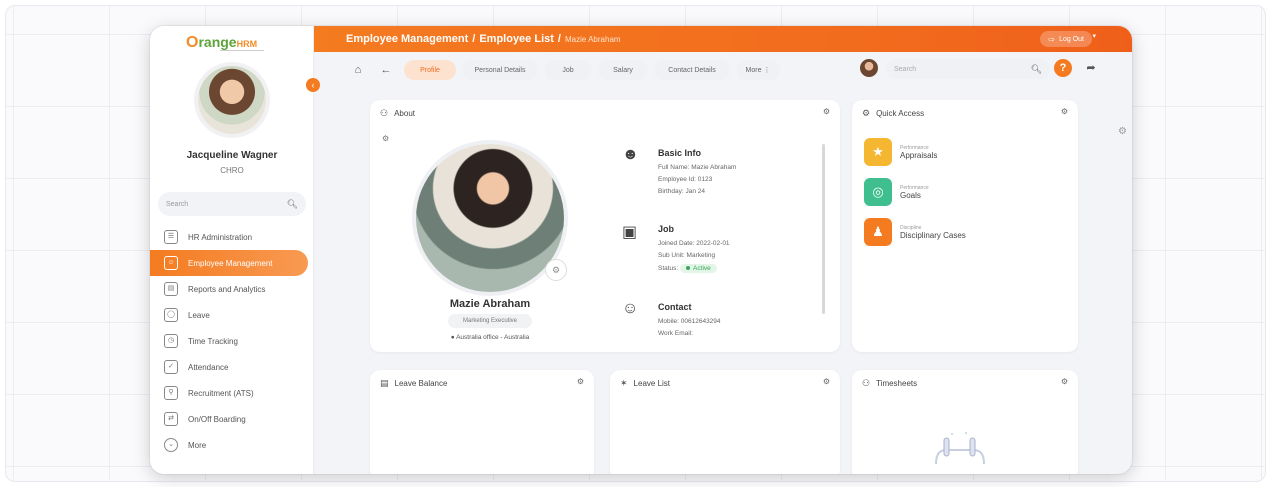 The height and width of the screenshot is (487, 1271). I want to click on tab-more: More ⋮, so click(758, 70).